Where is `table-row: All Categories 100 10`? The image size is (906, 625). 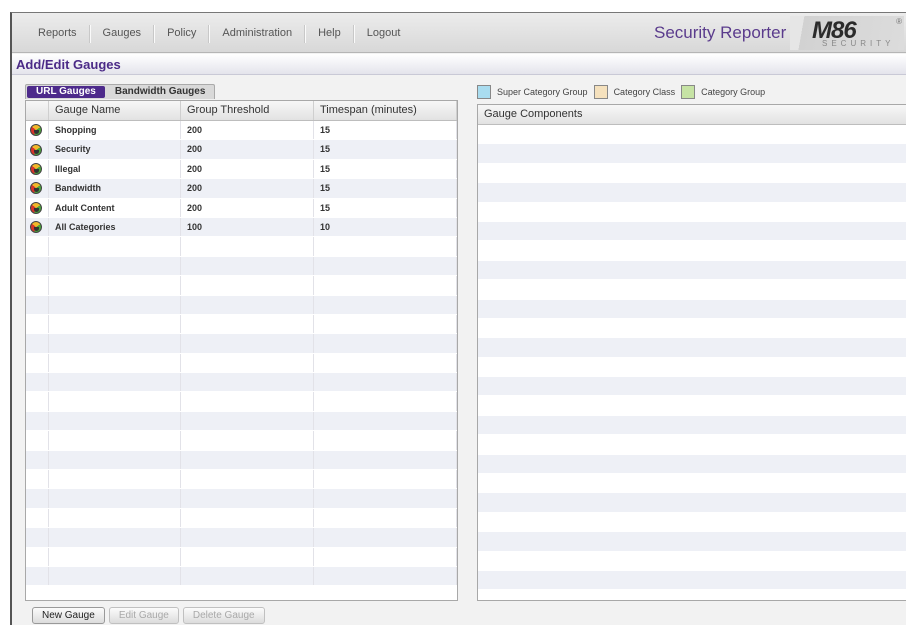
table-row: All Categories 100 10 is located at coordinates (241, 227).